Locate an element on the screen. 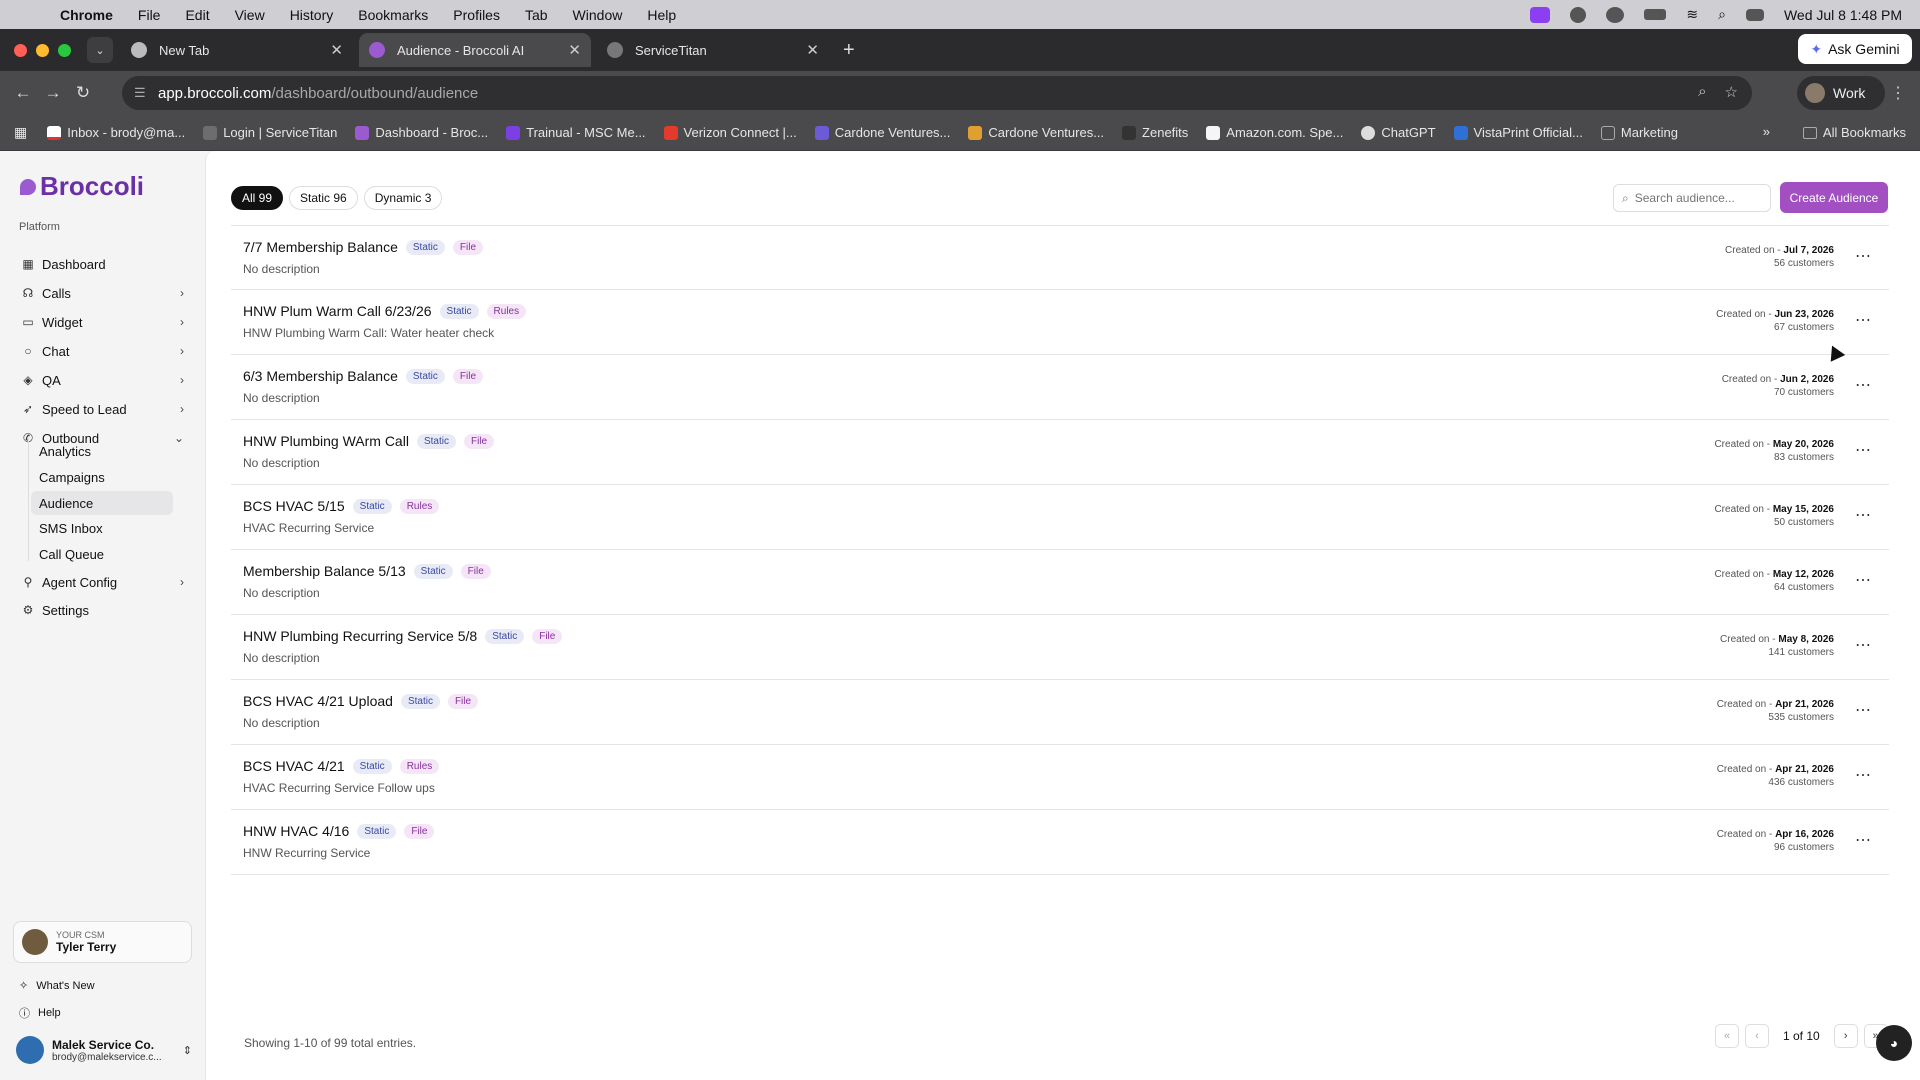 The width and height of the screenshot is (1920, 1080). search-audience-input is located at coordinates (1694, 198).